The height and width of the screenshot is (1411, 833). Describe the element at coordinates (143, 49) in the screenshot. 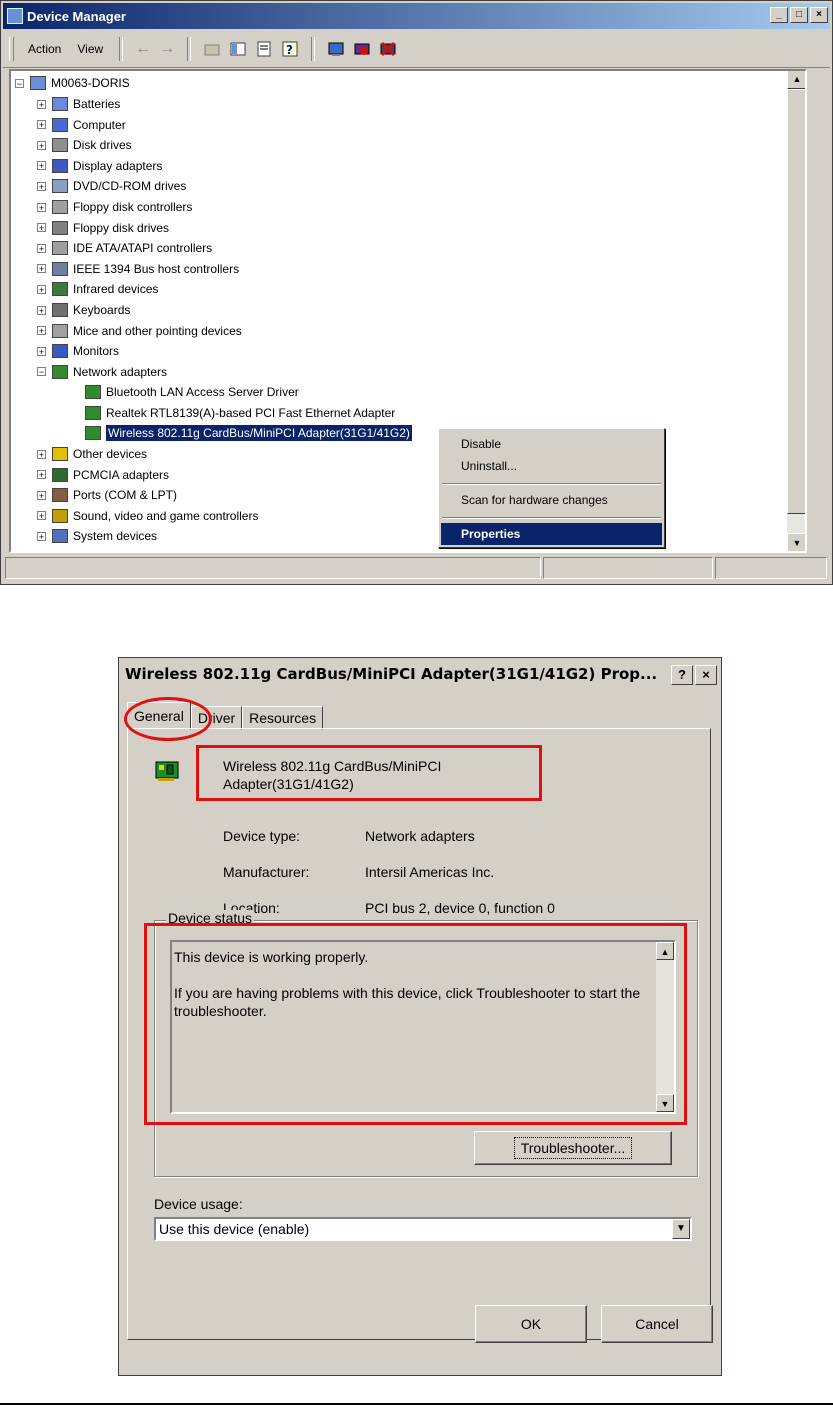

I see `back-arrow-icon: ←` at that location.